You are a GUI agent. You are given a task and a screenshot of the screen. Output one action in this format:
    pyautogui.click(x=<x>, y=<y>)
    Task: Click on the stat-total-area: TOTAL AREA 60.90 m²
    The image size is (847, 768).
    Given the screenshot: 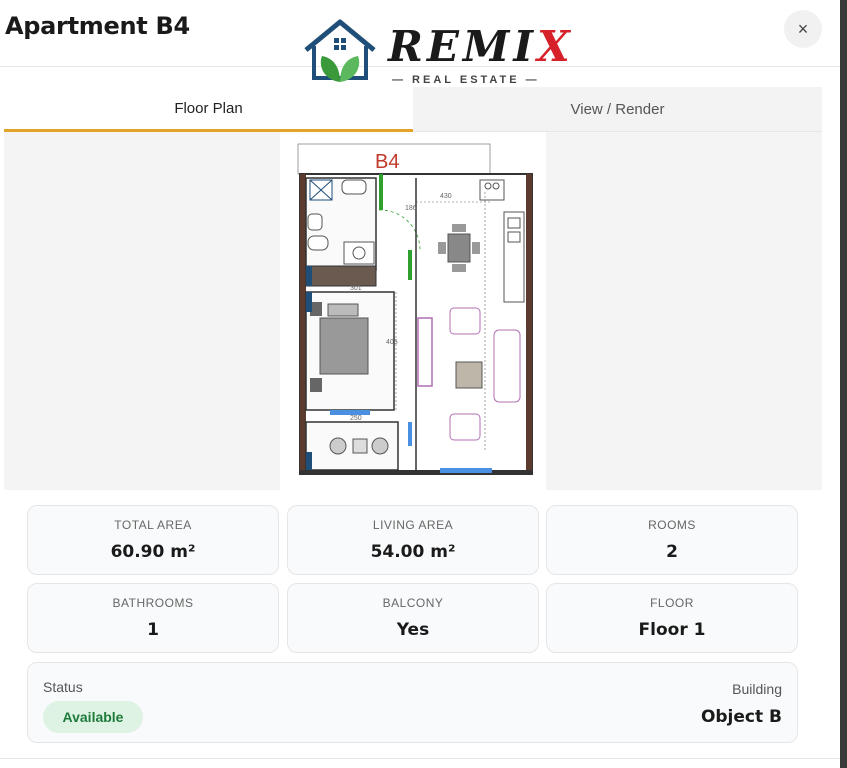 What is the action you would take?
    pyautogui.click(x=153, y=540)
    